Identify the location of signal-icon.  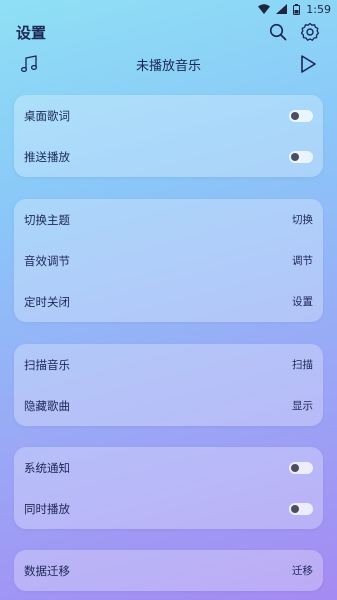
(282, 9).